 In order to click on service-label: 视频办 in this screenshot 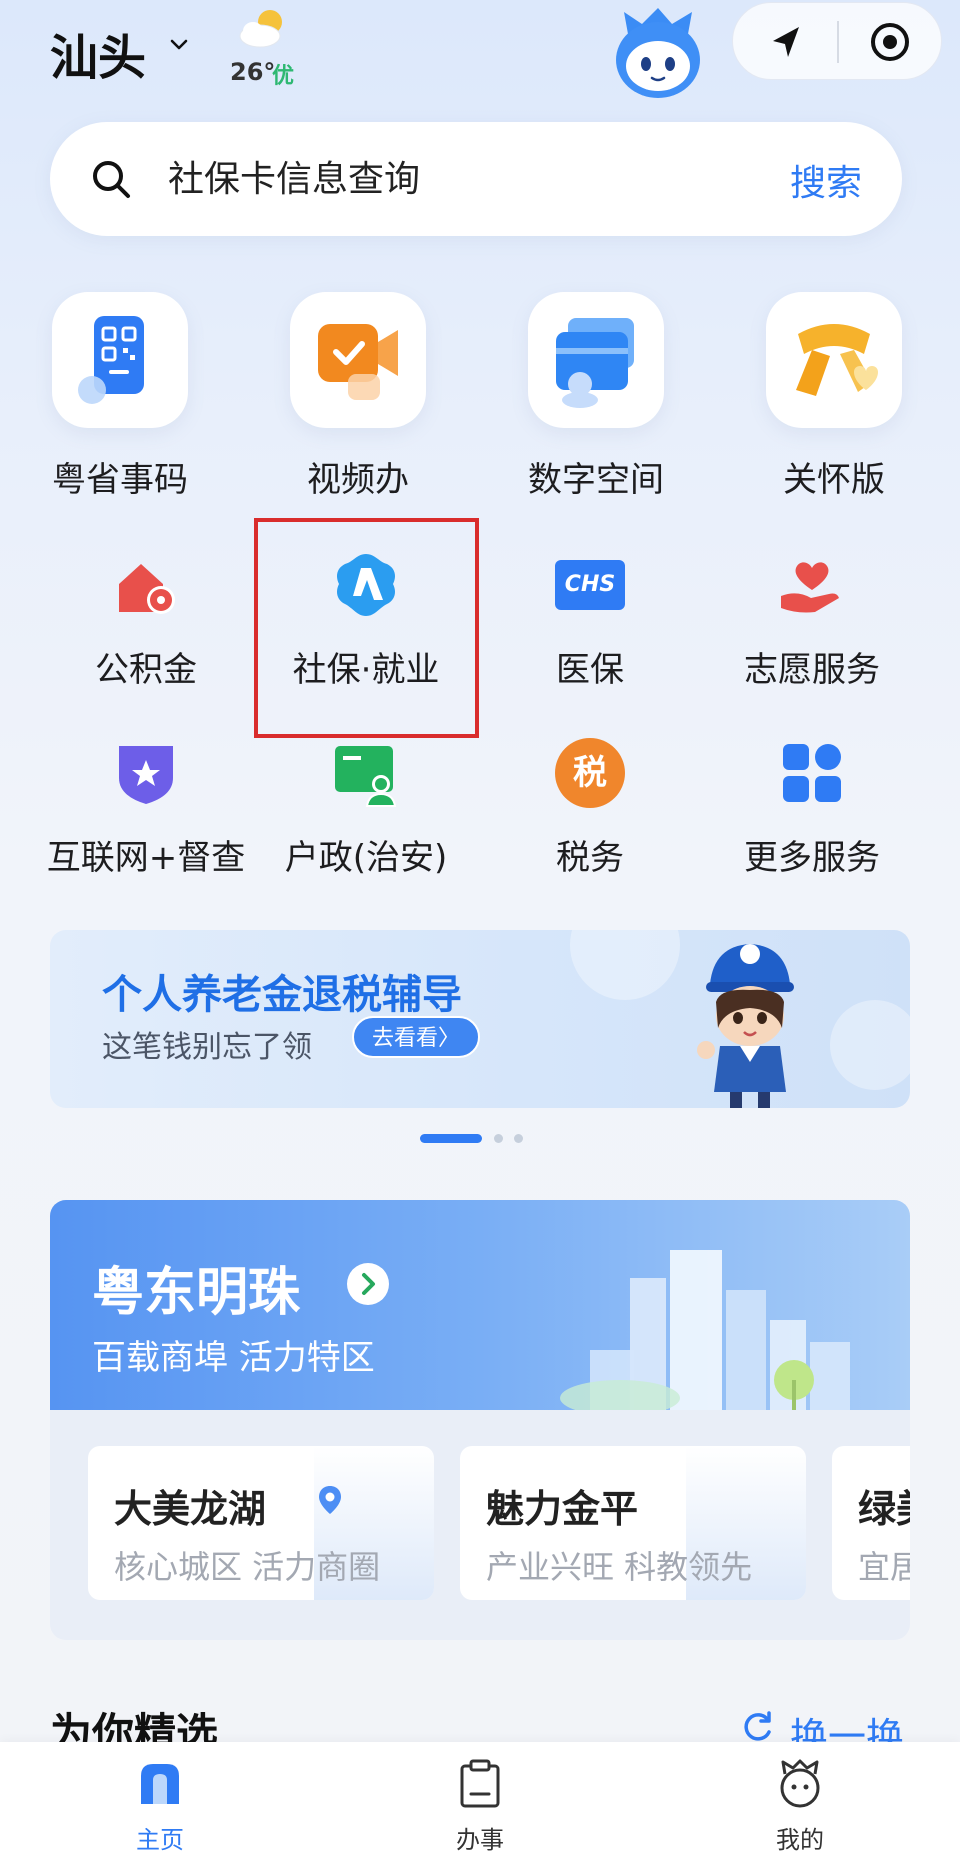, I will do `click(358, 480)`.